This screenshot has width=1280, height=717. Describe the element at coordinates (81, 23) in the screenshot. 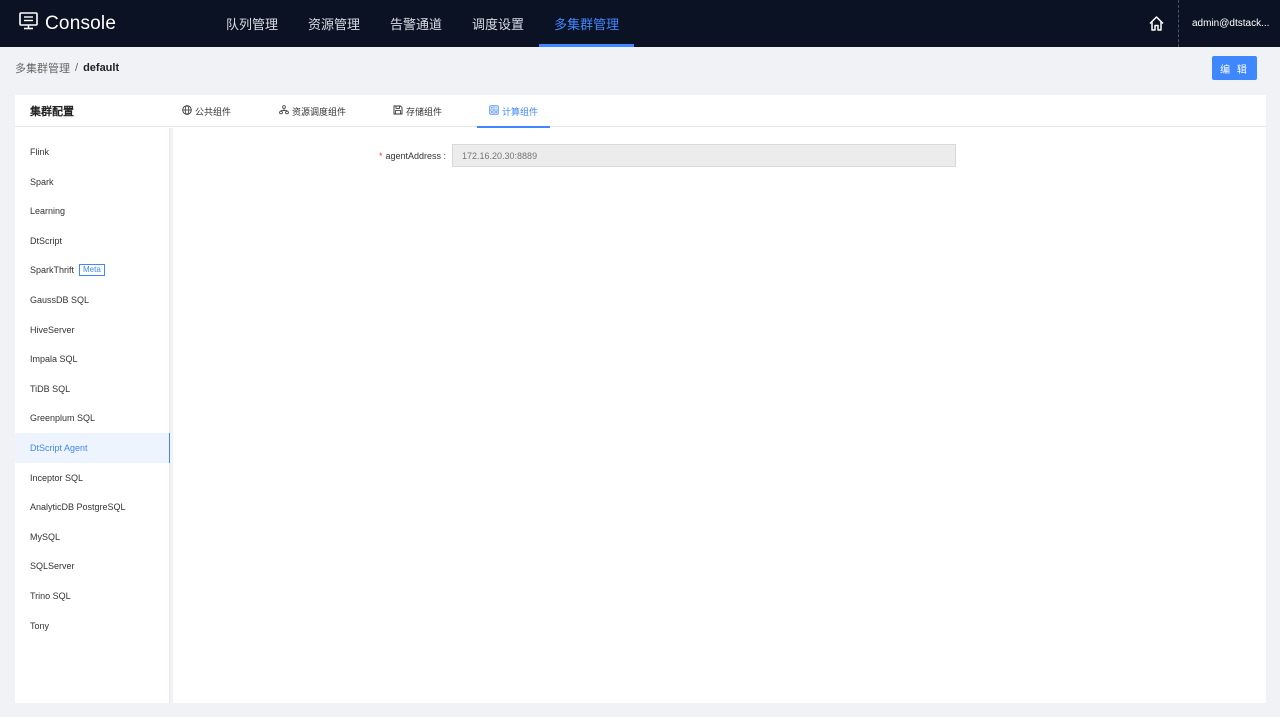

I see `brand-text: Console` at that location.